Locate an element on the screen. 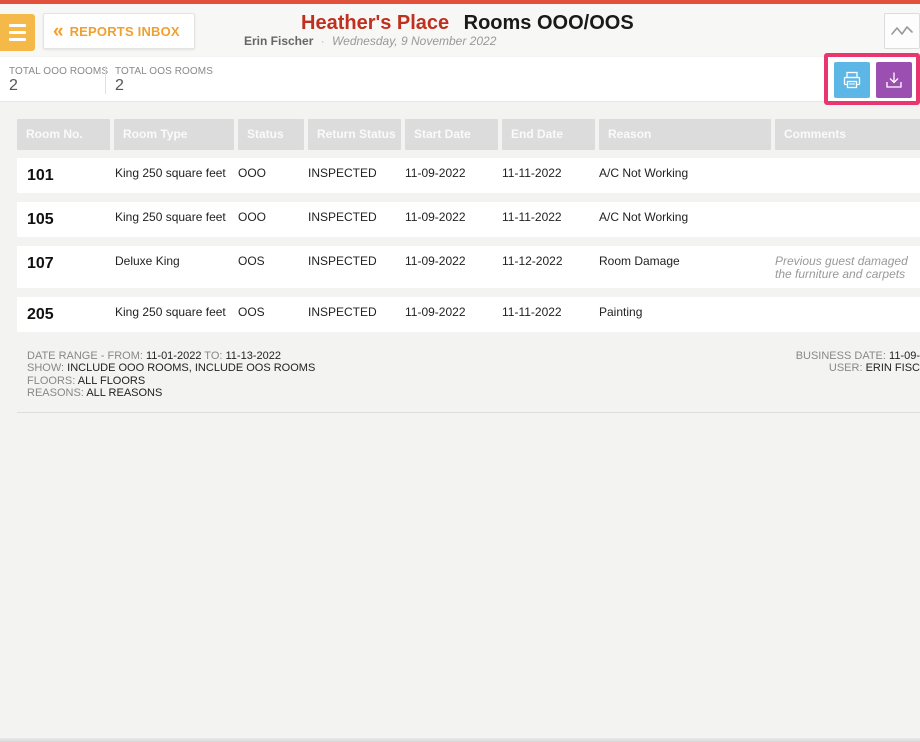  total-ooo-value: 2 is located at coordinates (13, 85).